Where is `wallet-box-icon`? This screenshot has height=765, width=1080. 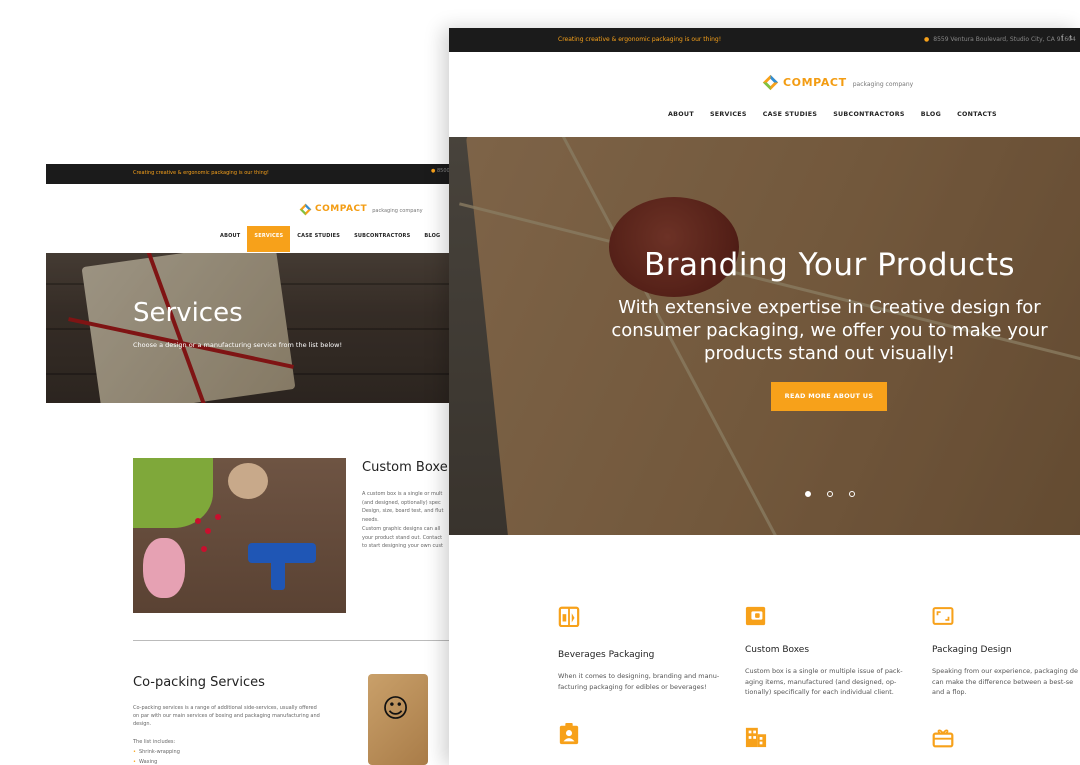
wallet-box-icon is located at coordinates (755, 616).